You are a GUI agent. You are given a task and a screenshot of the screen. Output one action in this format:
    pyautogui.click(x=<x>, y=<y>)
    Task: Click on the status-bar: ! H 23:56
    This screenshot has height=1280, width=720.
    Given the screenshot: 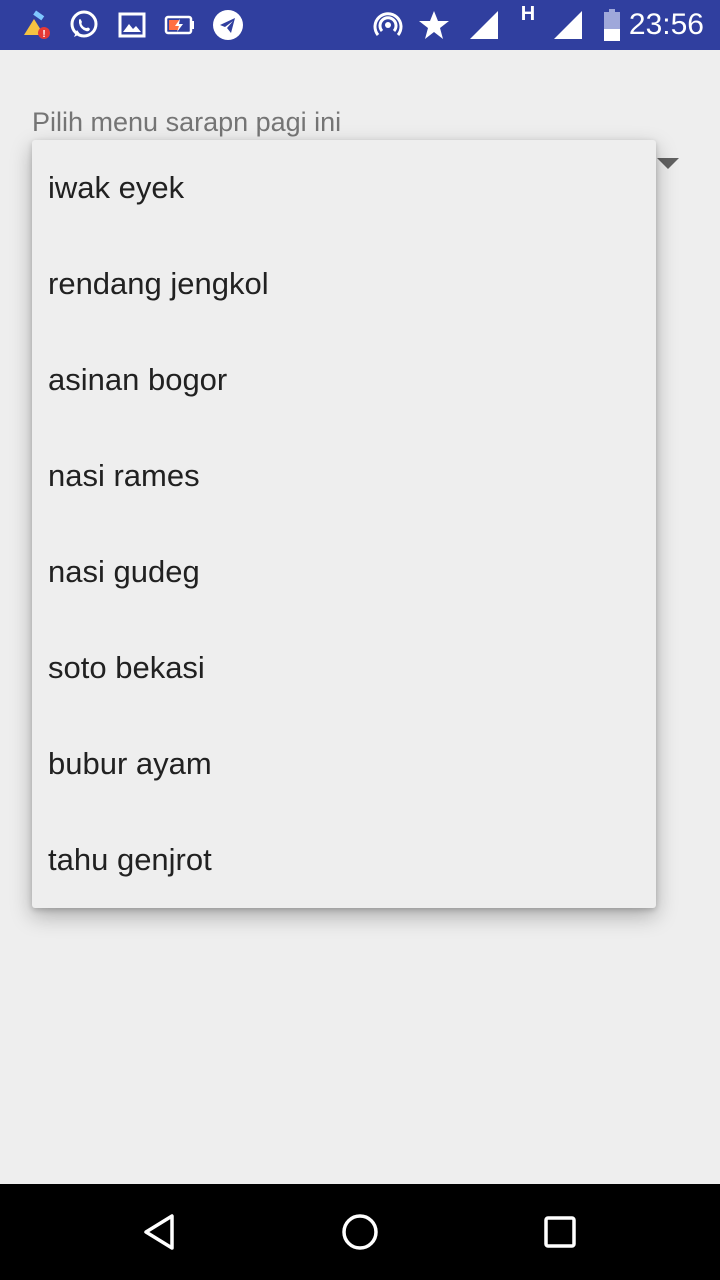 What is the action you would take?
    pyautogui.click(x=360, y=25)
    